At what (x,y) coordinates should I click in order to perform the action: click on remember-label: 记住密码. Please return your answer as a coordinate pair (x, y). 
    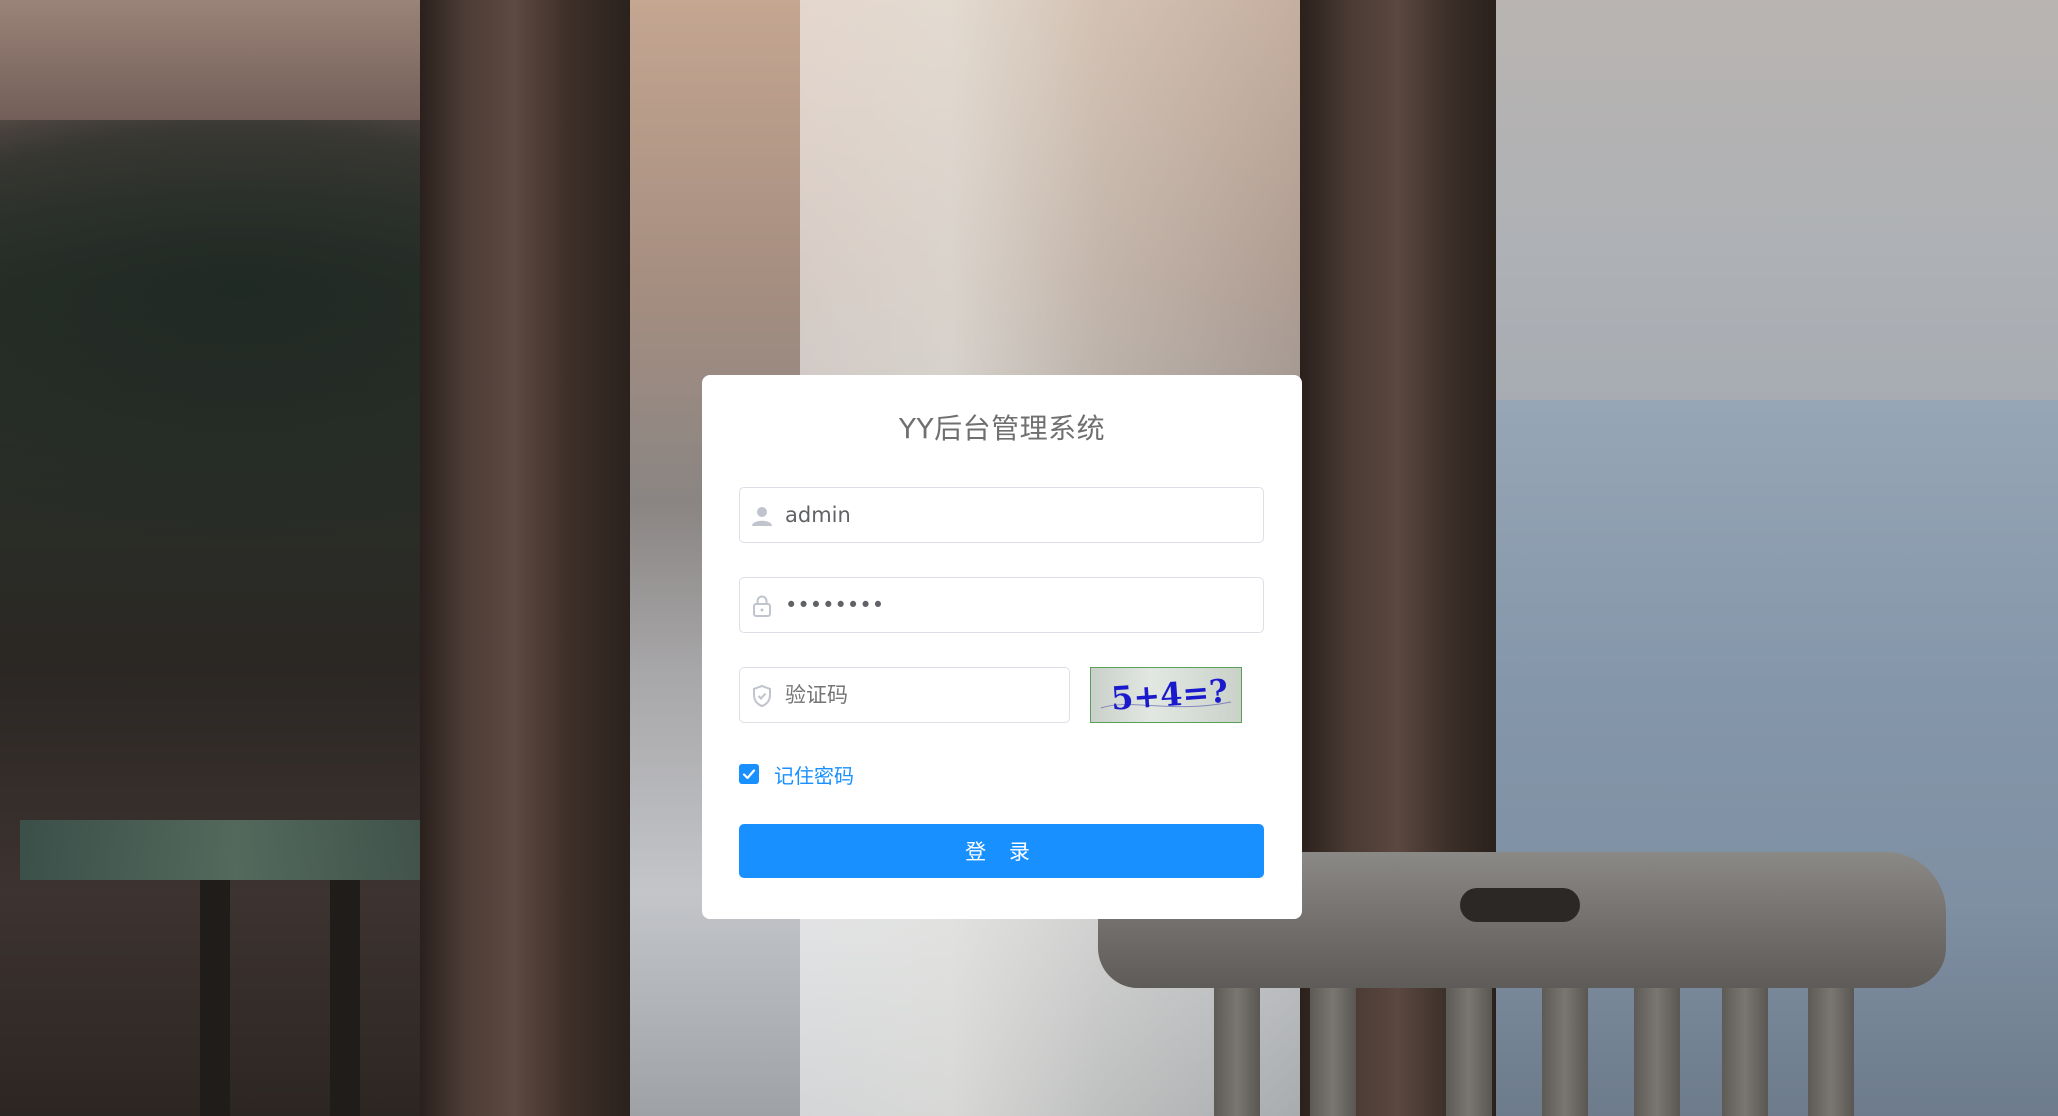
    Looking at the image, I should click on (814, 774).